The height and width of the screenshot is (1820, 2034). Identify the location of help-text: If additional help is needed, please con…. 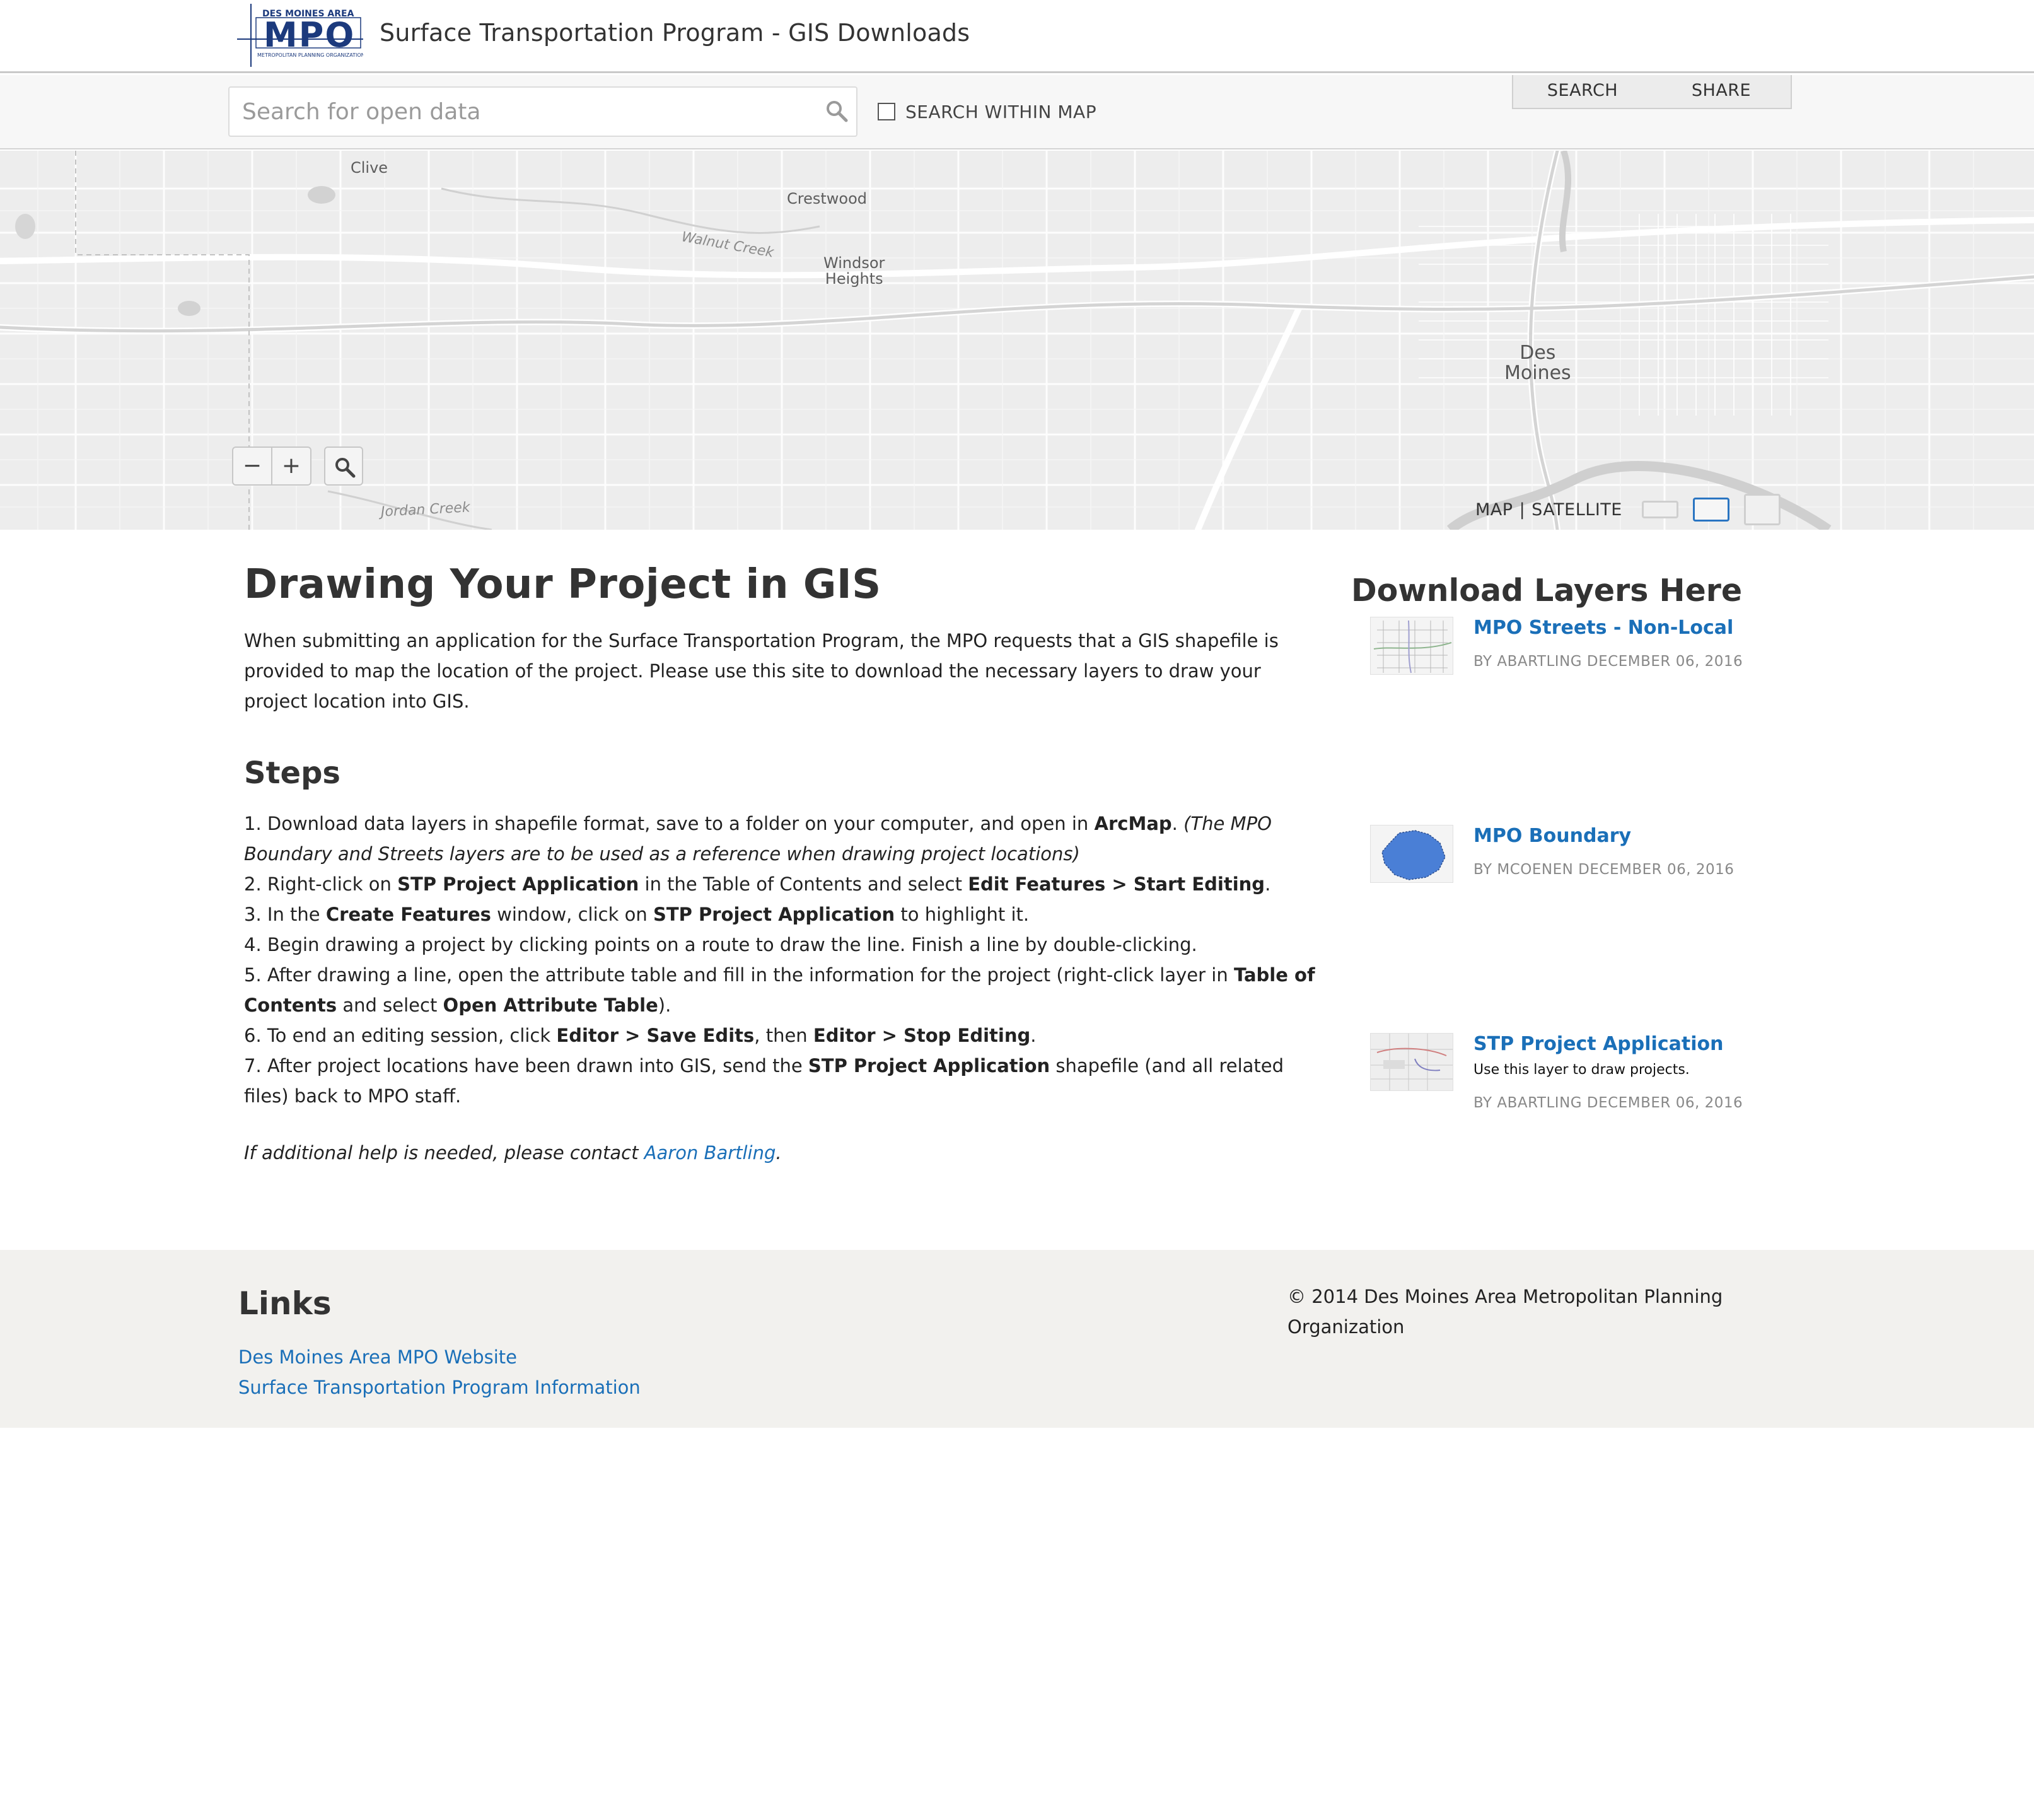
(786, 1153).